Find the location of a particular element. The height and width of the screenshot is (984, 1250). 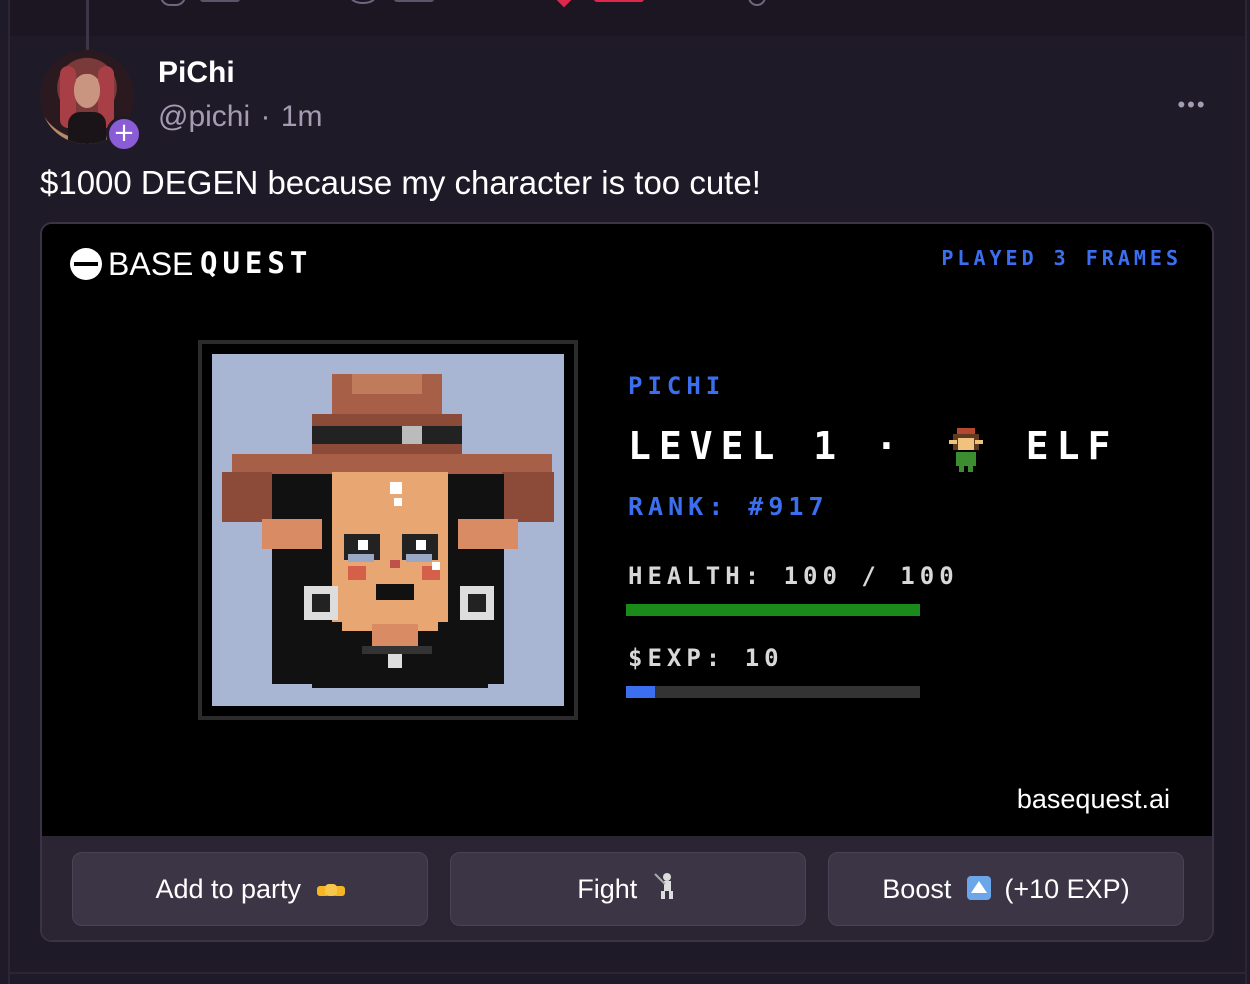

exp-bar is located at coordinates (773, 692).